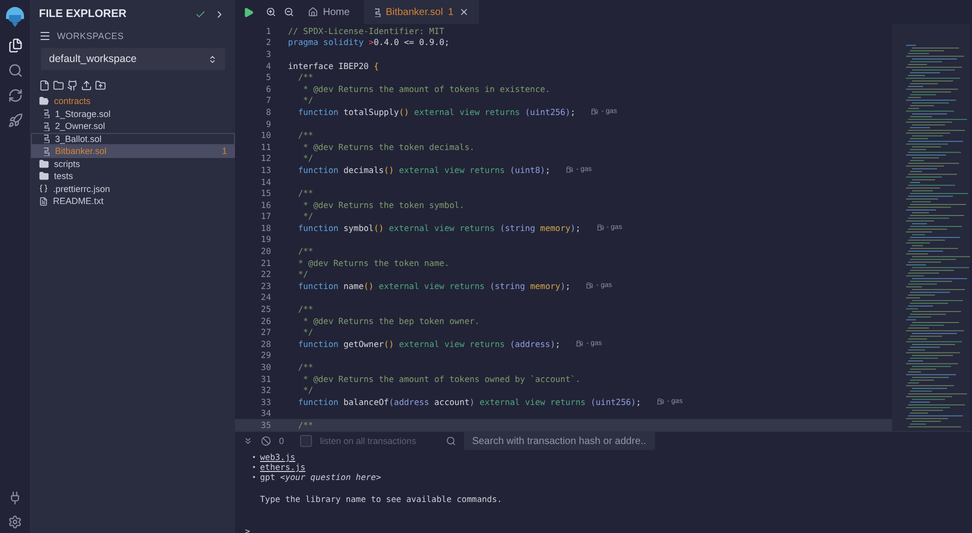  Describe the element at coordinates (428, 343) in the screenshot. I see `code-line: function getOwner() external view returns (address);` at that location.